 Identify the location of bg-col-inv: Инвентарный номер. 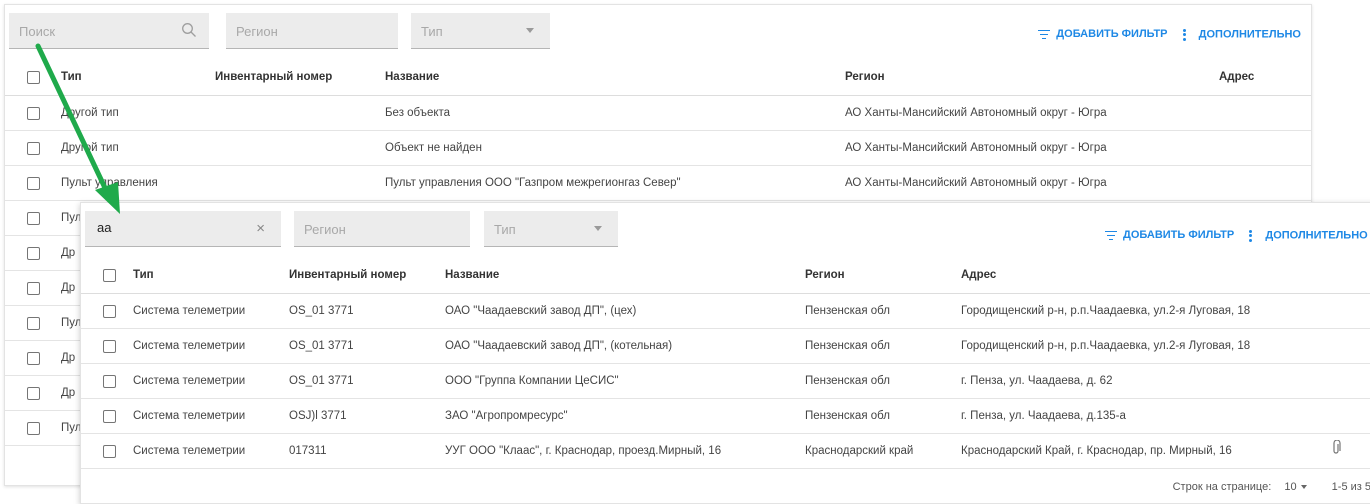
(299, 77).